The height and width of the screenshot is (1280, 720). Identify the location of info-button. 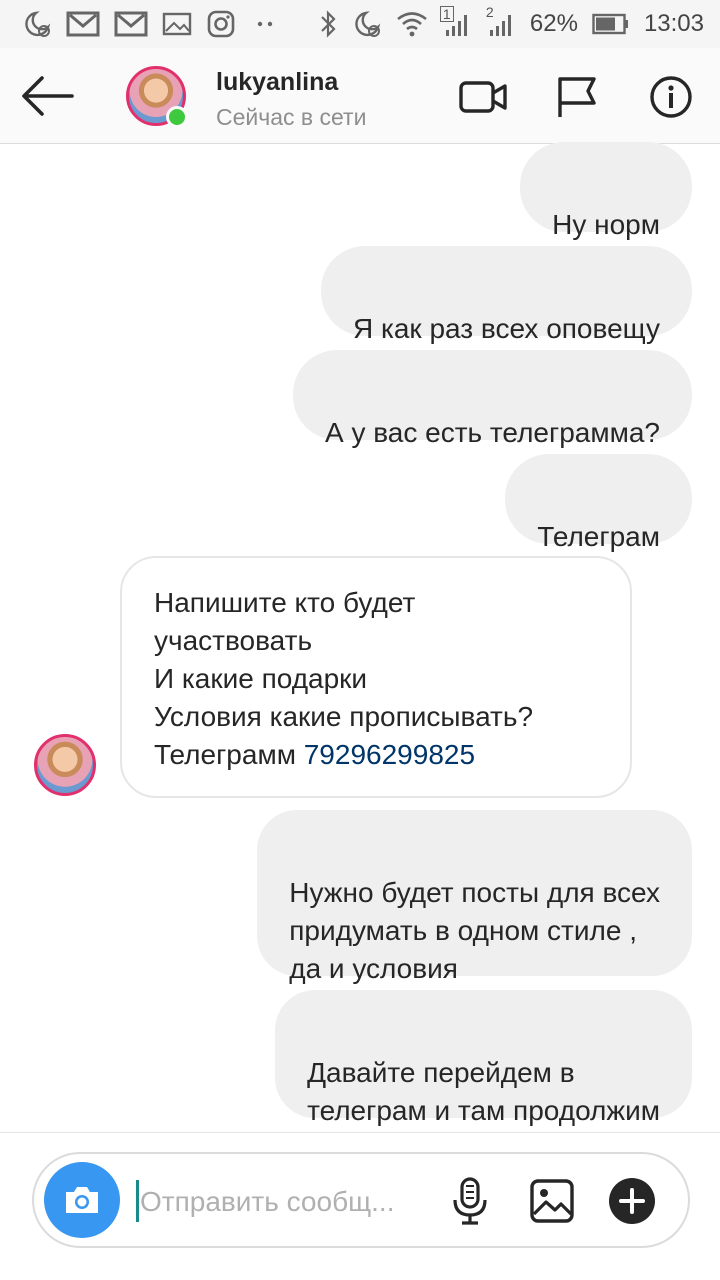
(671, 97).